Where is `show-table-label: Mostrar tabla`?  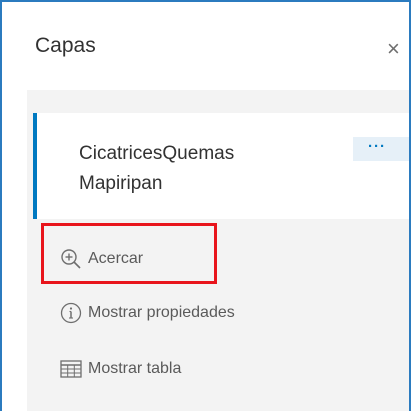
show-table-label: Mostrar tabla is located at coordinates (135, 368).